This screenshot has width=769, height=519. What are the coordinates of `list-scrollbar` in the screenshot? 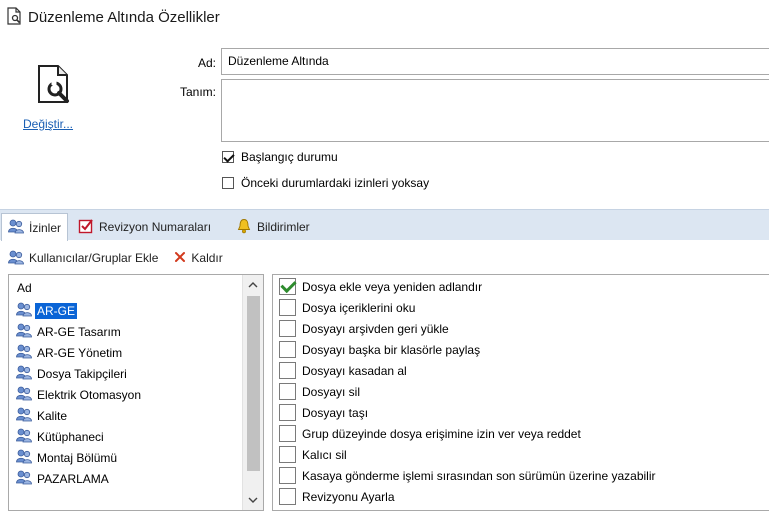 It's located at (252, 392).